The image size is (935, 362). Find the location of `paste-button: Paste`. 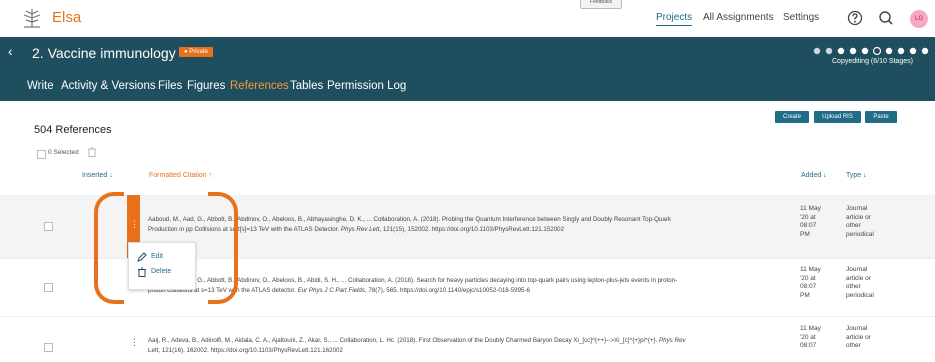

paste-button: Paste is located at coordinates (881, 117).